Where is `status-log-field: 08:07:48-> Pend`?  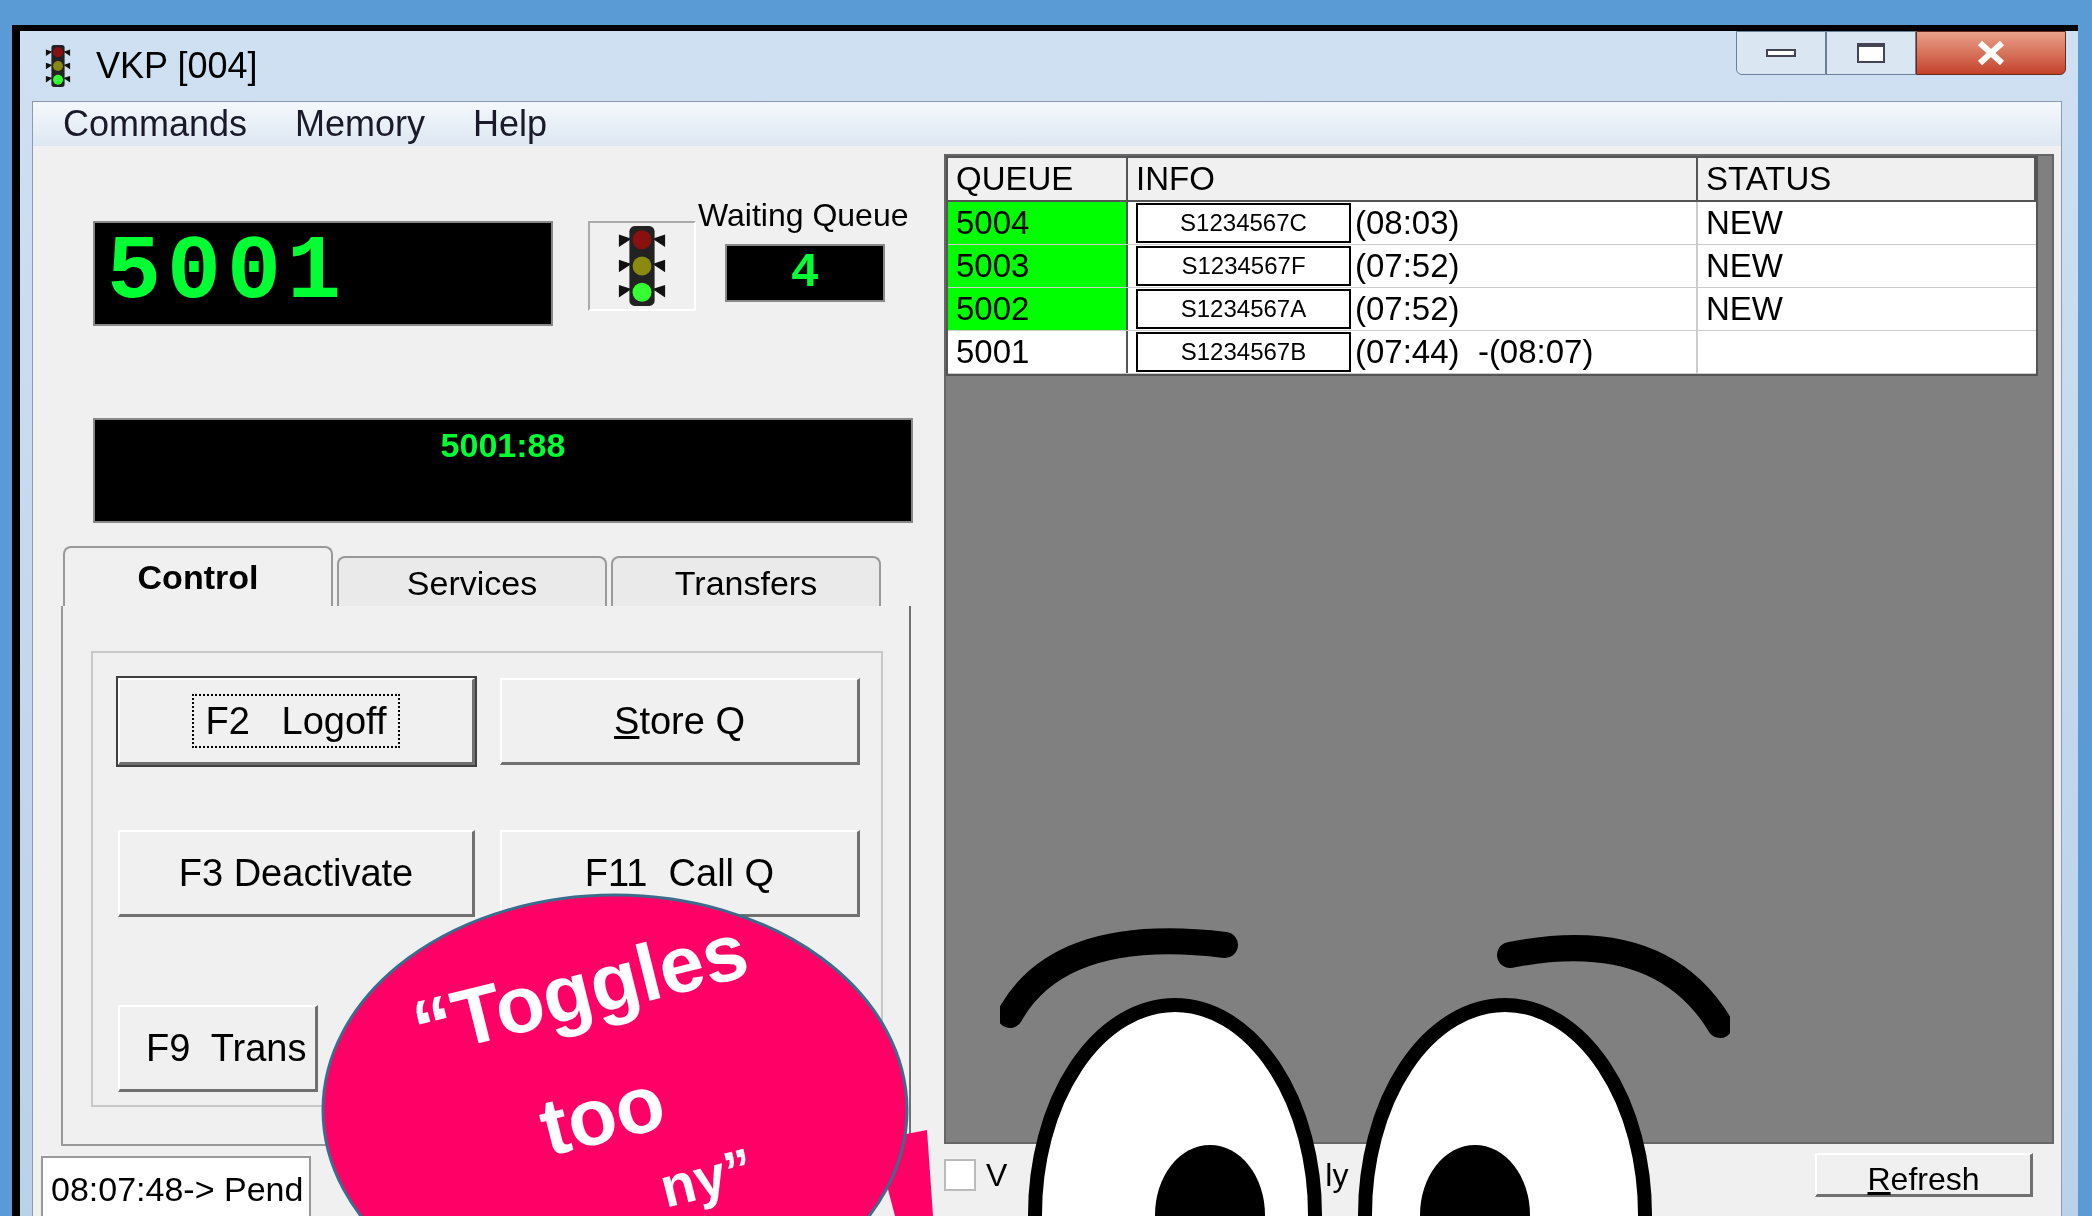 status-log-field: 08:07:48-> Pend is located at coordinates (176, 1186).